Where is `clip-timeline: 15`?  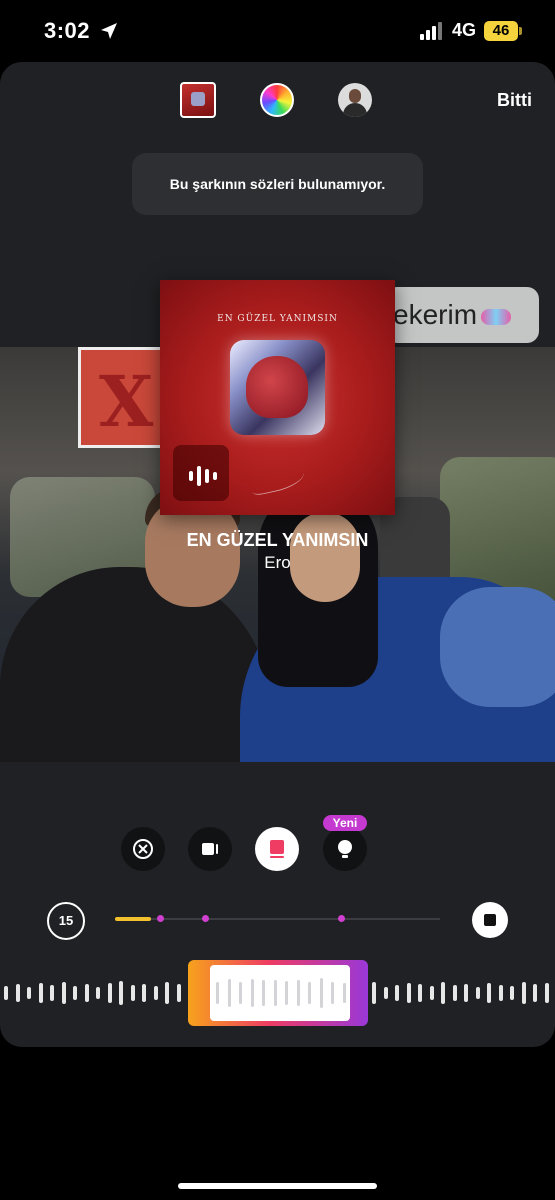 clip-timeline: 15 is located at coordinates (277, 923).